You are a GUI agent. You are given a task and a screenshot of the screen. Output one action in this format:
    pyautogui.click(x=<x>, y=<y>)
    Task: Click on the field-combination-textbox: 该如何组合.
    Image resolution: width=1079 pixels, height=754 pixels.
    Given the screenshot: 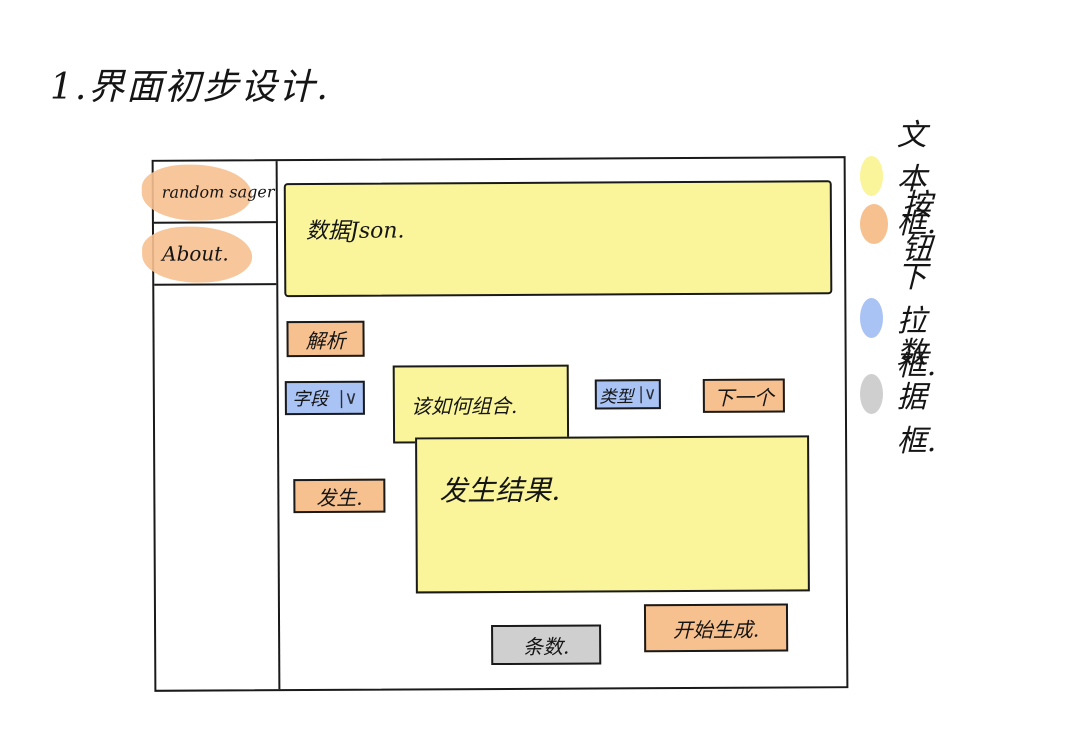 What is the action you would take?
    pyautogui.click(x=481, y=404)
    